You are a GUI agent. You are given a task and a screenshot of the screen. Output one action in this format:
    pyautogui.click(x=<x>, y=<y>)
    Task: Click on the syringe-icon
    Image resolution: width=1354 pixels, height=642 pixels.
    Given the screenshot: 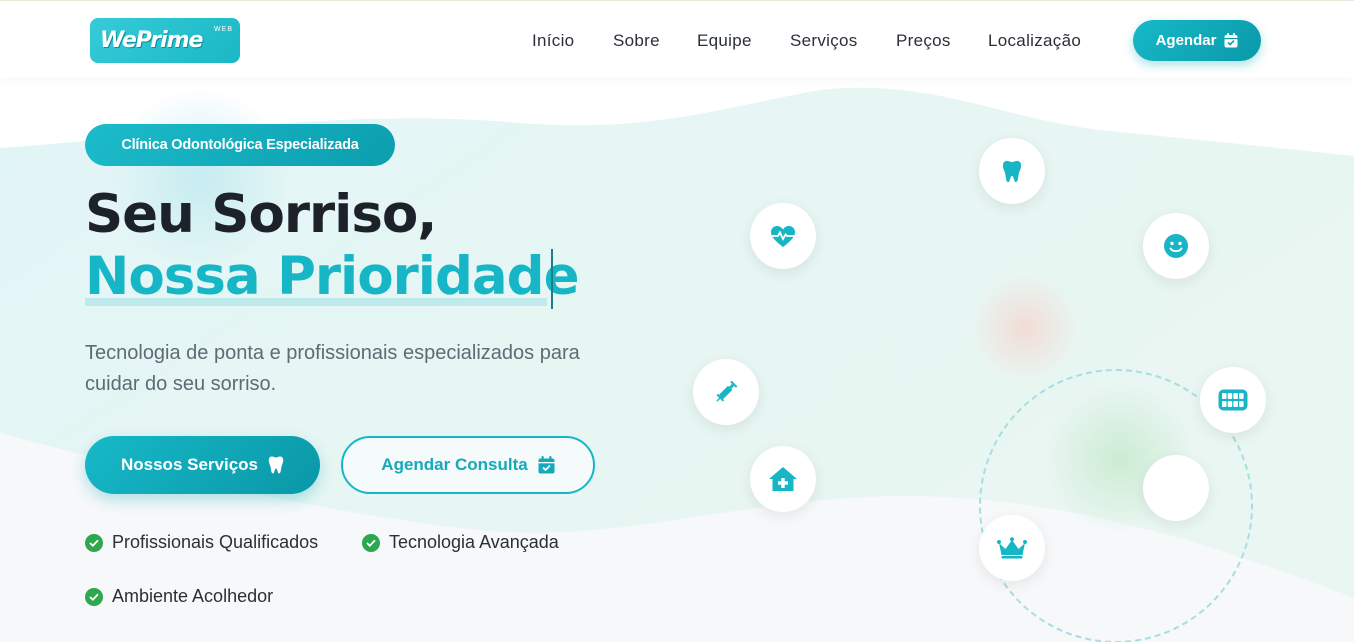 What is the action you would take?
    pyautogui.click(x=727, y=391)
    